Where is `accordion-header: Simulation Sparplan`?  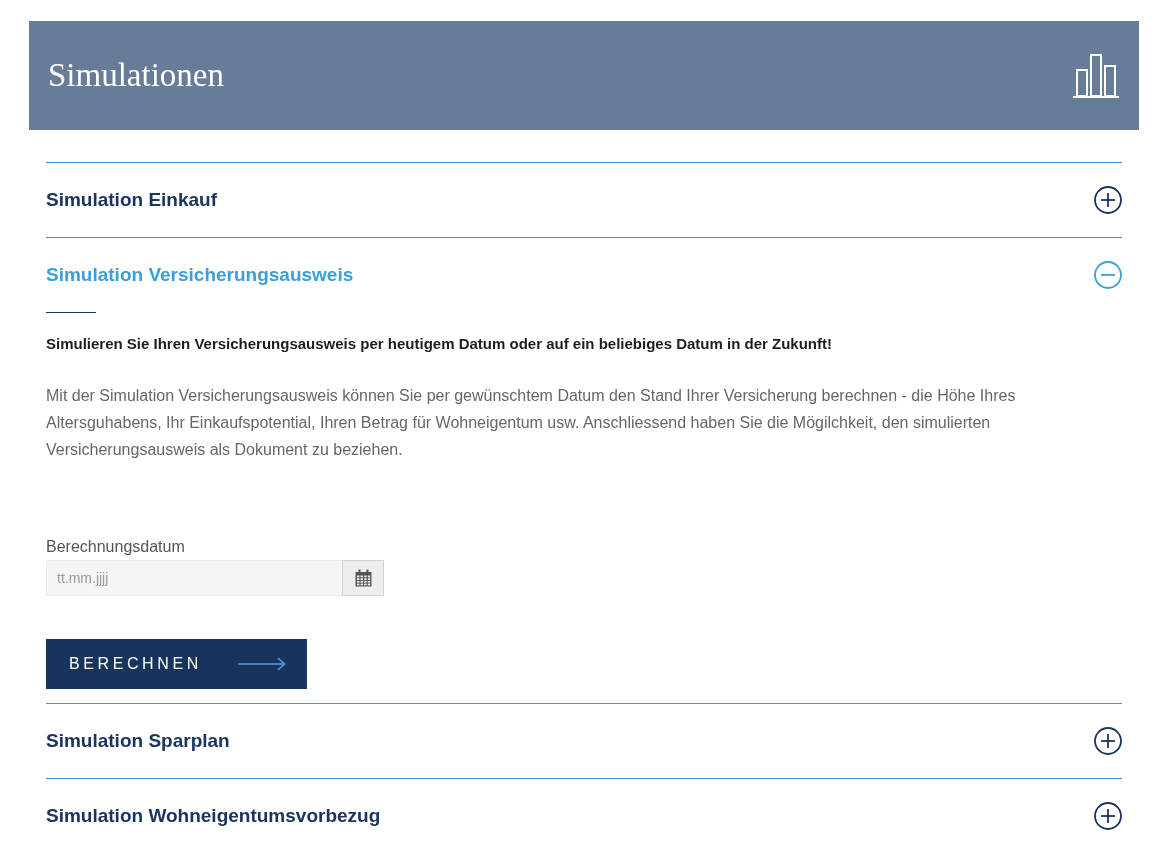 accordion-header: Simulation Sparplan is located at coordinates (584, 741).